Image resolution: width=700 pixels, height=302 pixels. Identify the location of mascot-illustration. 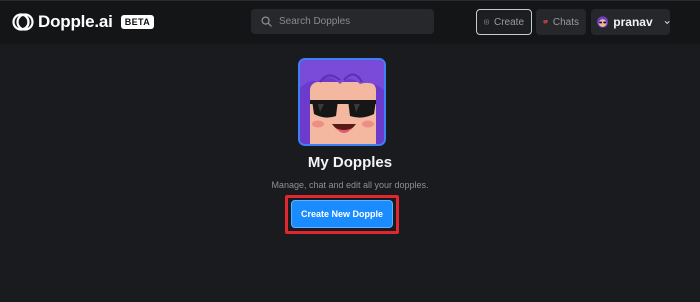
(342, 102).